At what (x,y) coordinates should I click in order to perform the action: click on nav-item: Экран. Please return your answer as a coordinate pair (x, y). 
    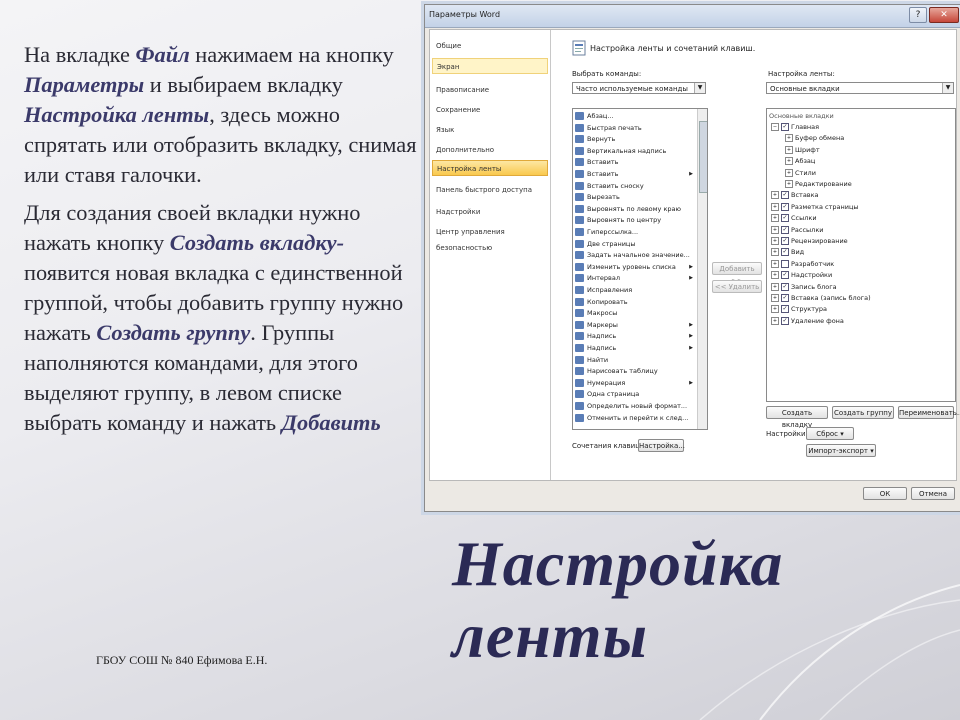
    Looking at the image, I should click on (490, 66).